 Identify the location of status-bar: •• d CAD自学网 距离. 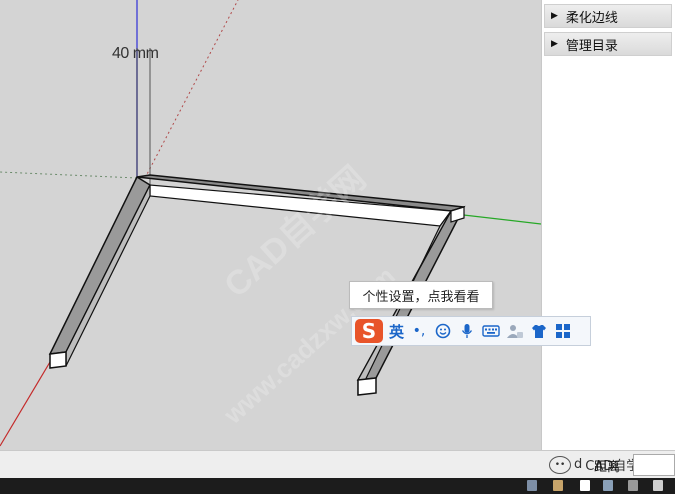
(337, 464).